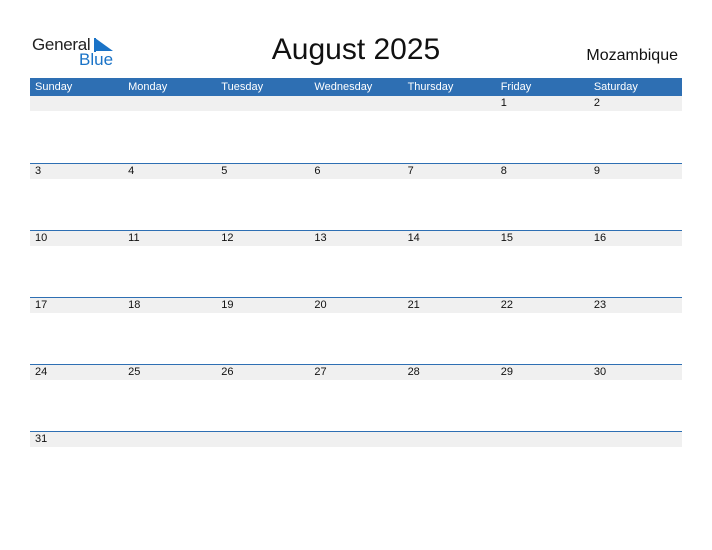 This screenshot has height=550, width=712. I want to click on weekday-friday: Friday, so click(516, 87).